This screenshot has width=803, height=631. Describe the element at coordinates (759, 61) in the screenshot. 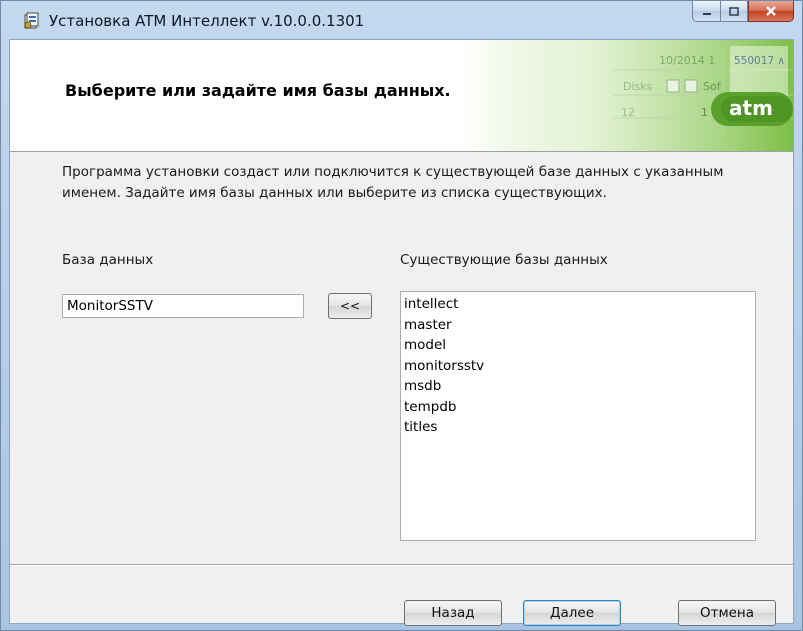

I see `banner-fragment-id: 550017 ∧` at that location.